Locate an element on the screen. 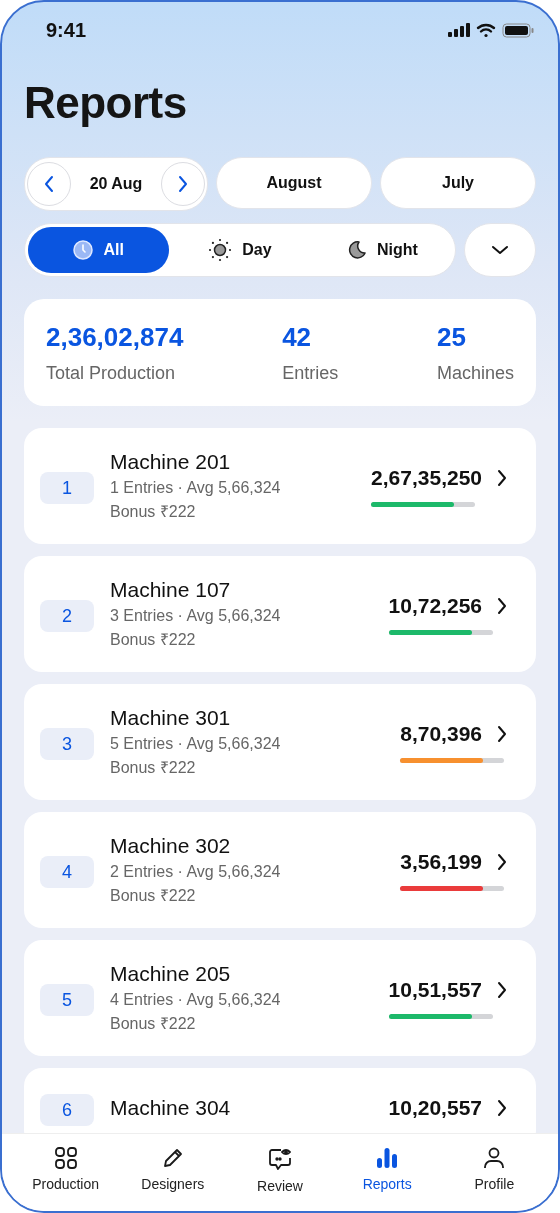 The height and width of the screenshot is (1213, 560). machine-name: Machine 304 is located at coordinates (171, 1108).